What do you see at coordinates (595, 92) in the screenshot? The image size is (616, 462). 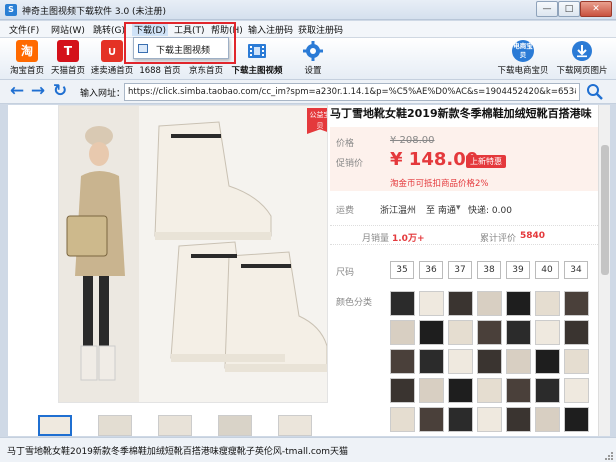 I see `search-icon` at bounding box center [595, 92].